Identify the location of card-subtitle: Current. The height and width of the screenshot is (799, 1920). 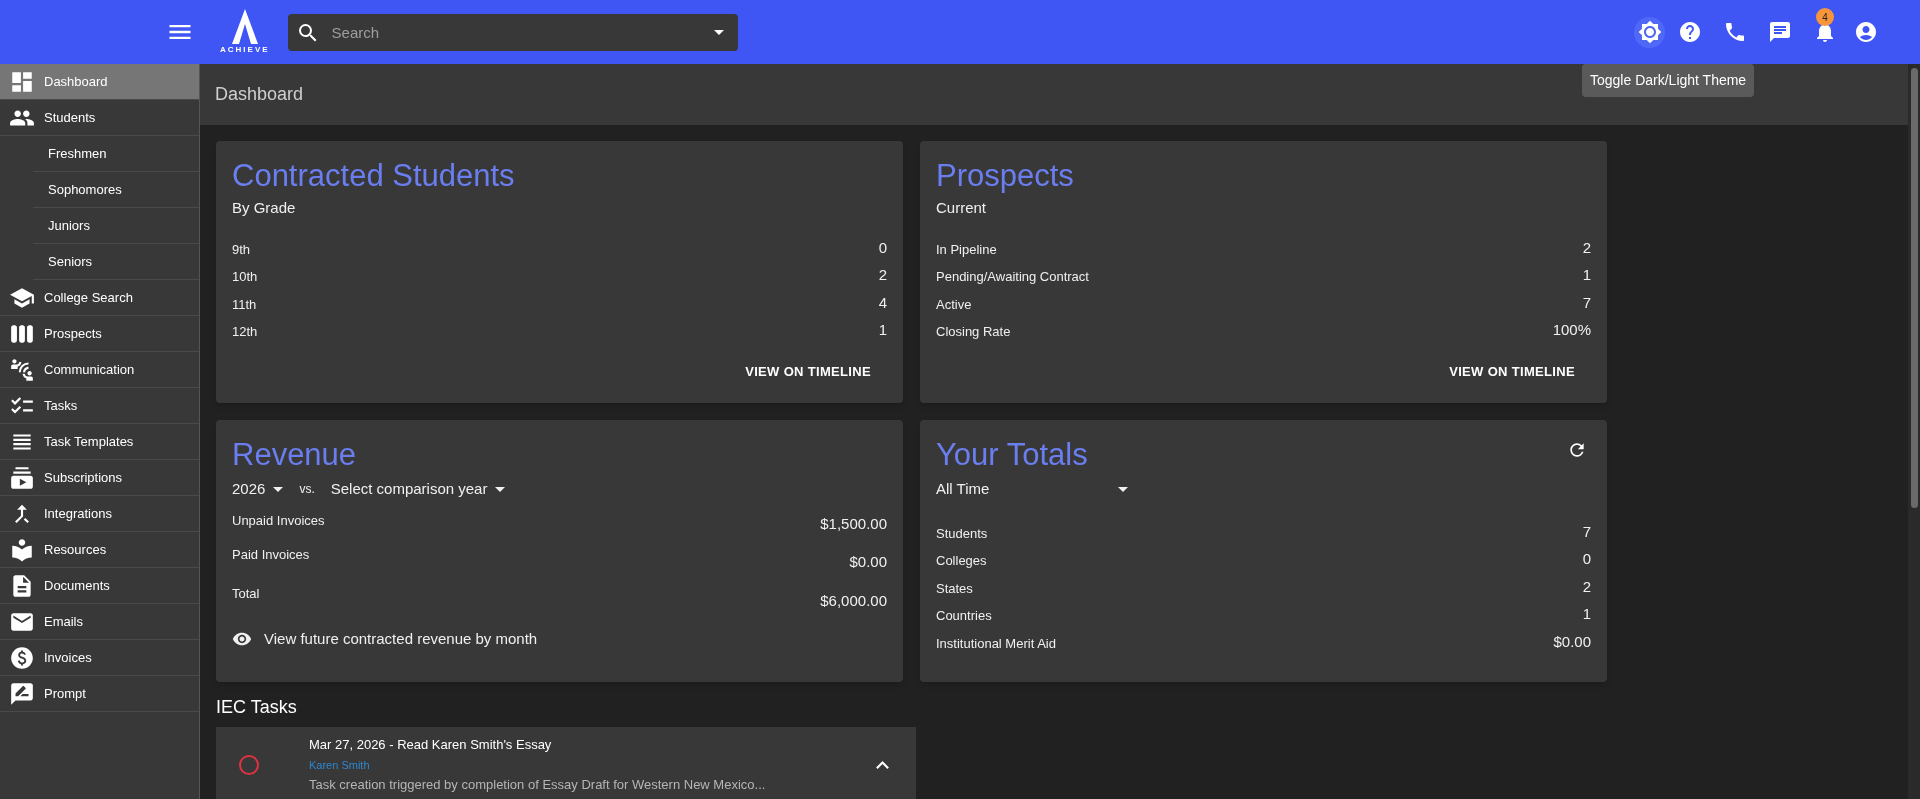
(962, 208).